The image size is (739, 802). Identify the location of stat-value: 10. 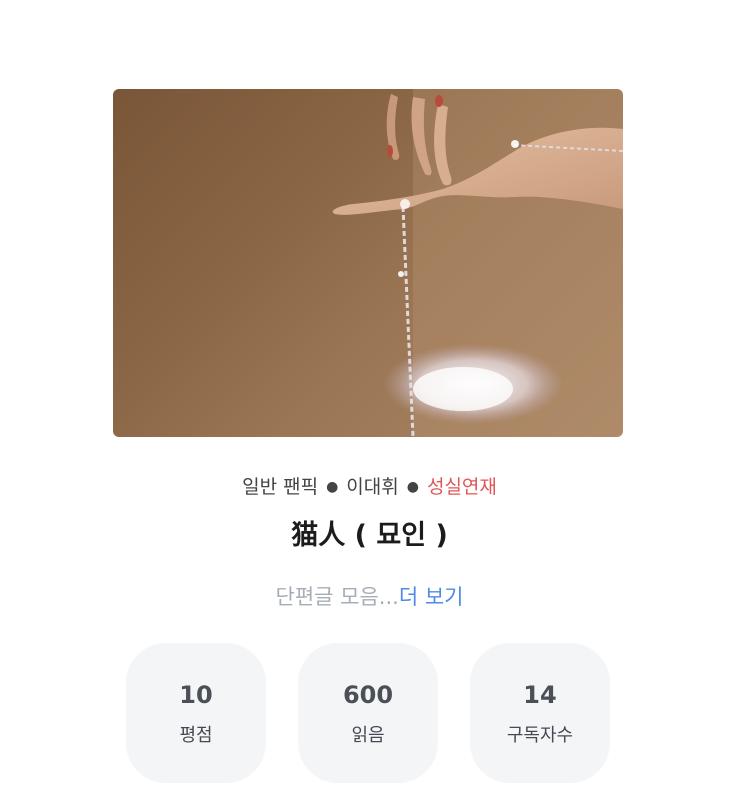
(196, 695).